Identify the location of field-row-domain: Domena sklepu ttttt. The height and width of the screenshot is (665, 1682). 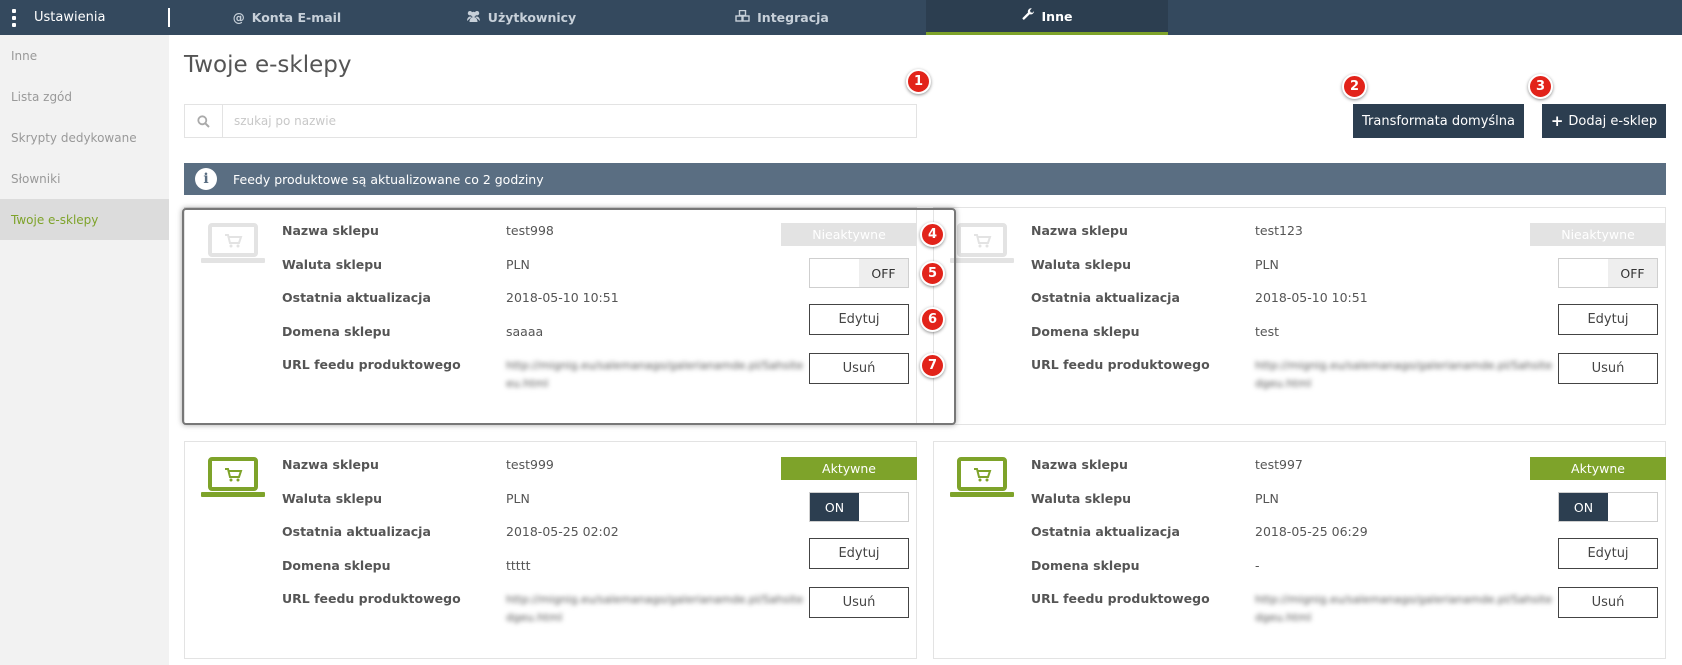
(544, 575).